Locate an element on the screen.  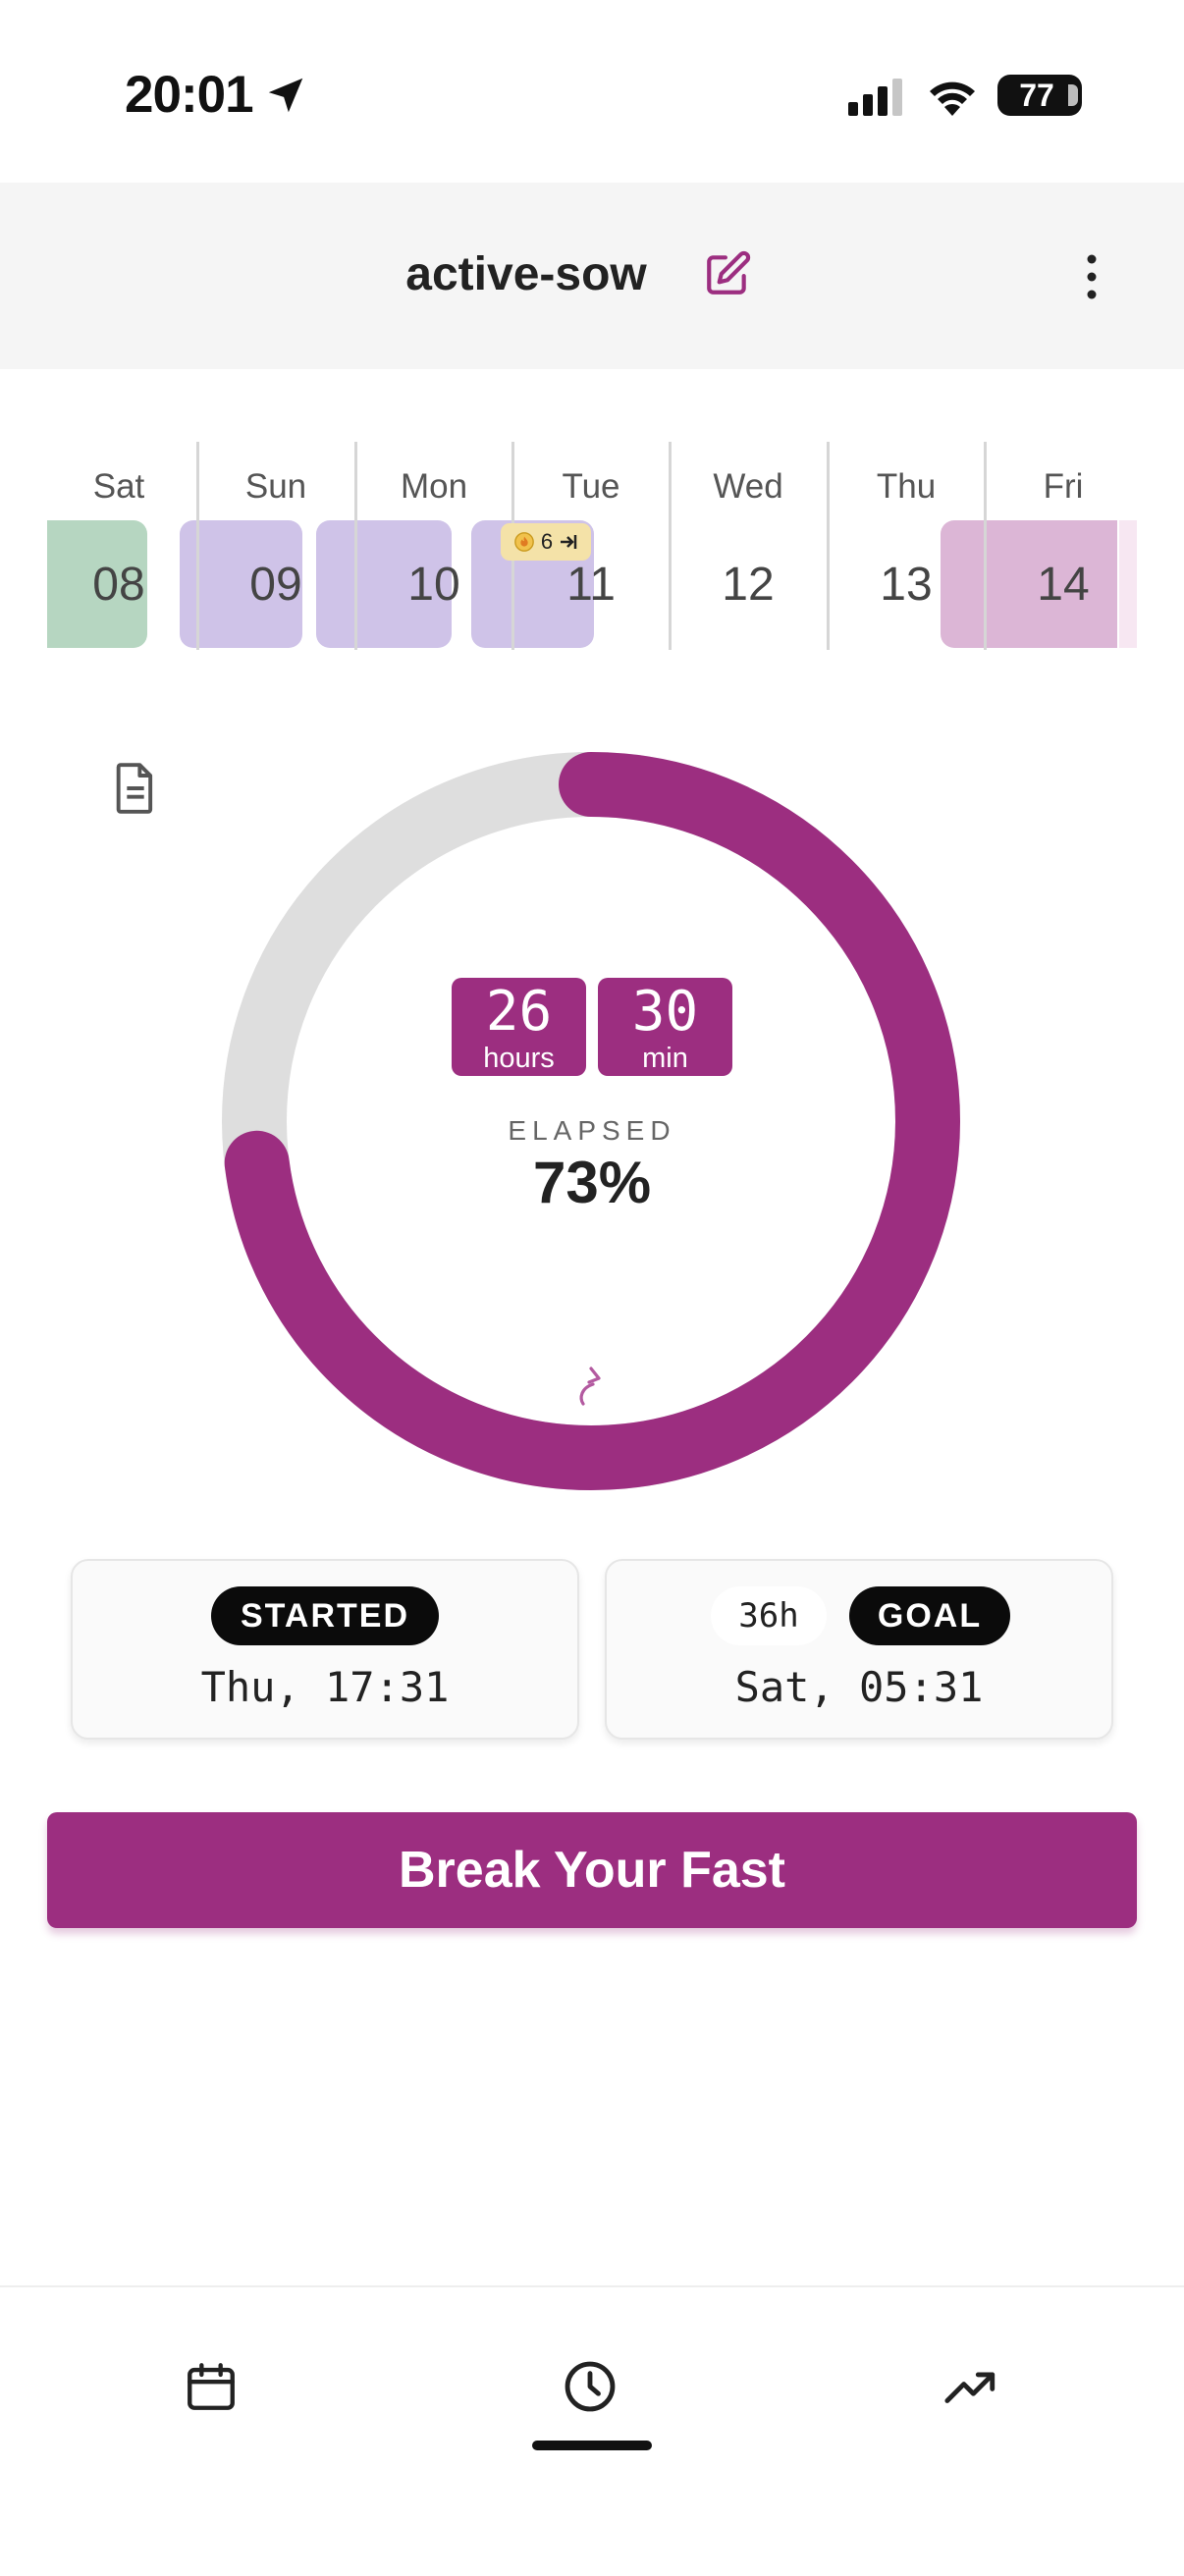
day-name: Sat is located at coordinates (118, 486).